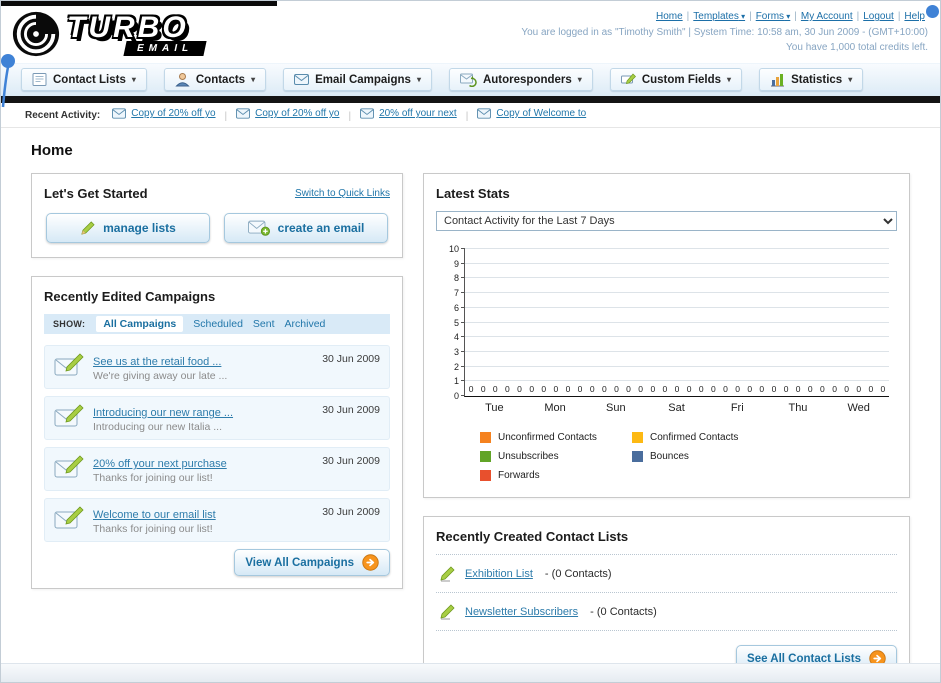 This screenshot has width=941, height=683. Describe the element at coordinates (215, 79) in the screenshot. I see `nav-tab-contacts: Contacts ▾` at that location.